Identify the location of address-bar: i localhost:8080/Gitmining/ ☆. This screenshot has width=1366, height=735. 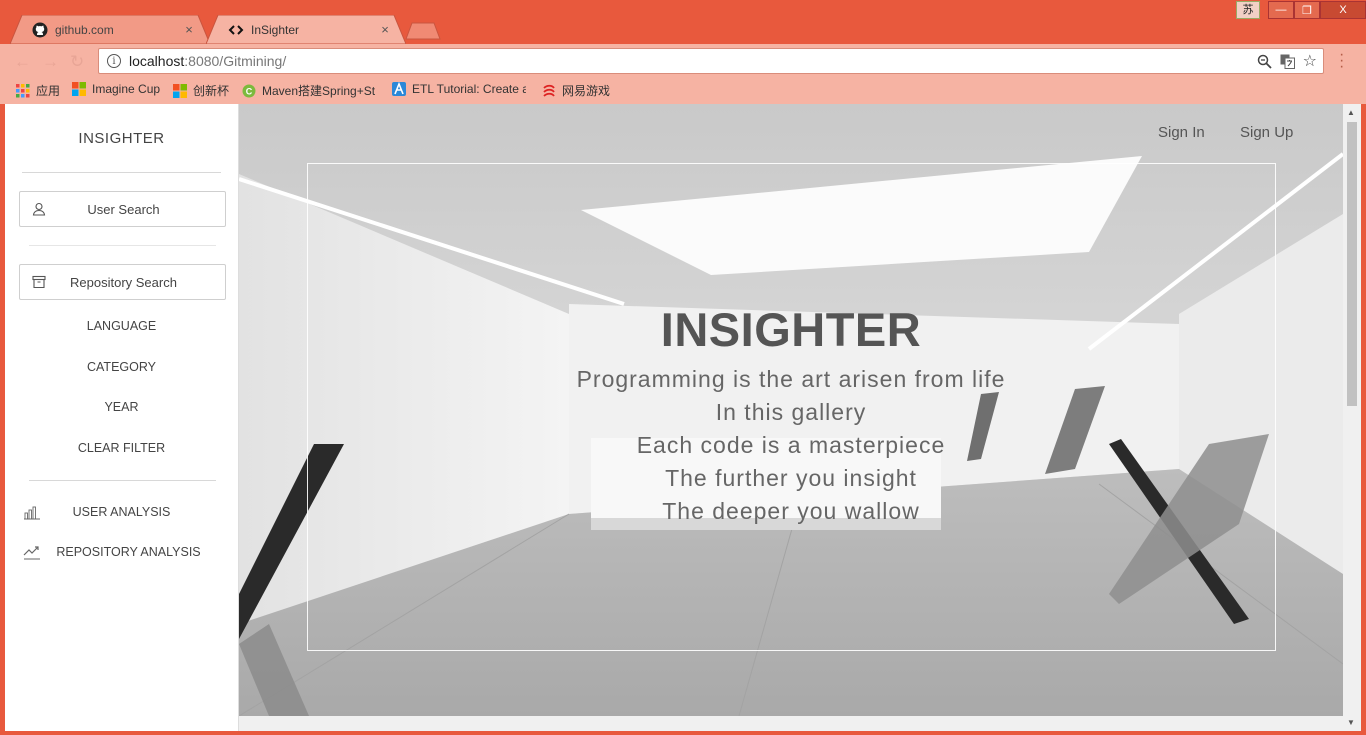
(711, 61).